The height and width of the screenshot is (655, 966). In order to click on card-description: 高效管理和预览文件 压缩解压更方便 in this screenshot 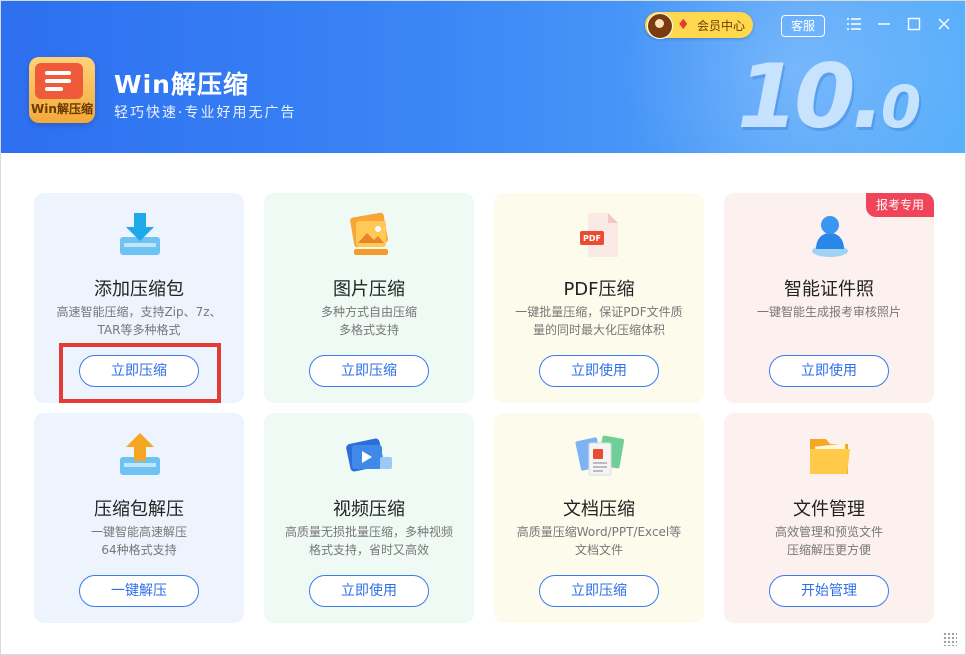, I will do `click(828, 541)`.